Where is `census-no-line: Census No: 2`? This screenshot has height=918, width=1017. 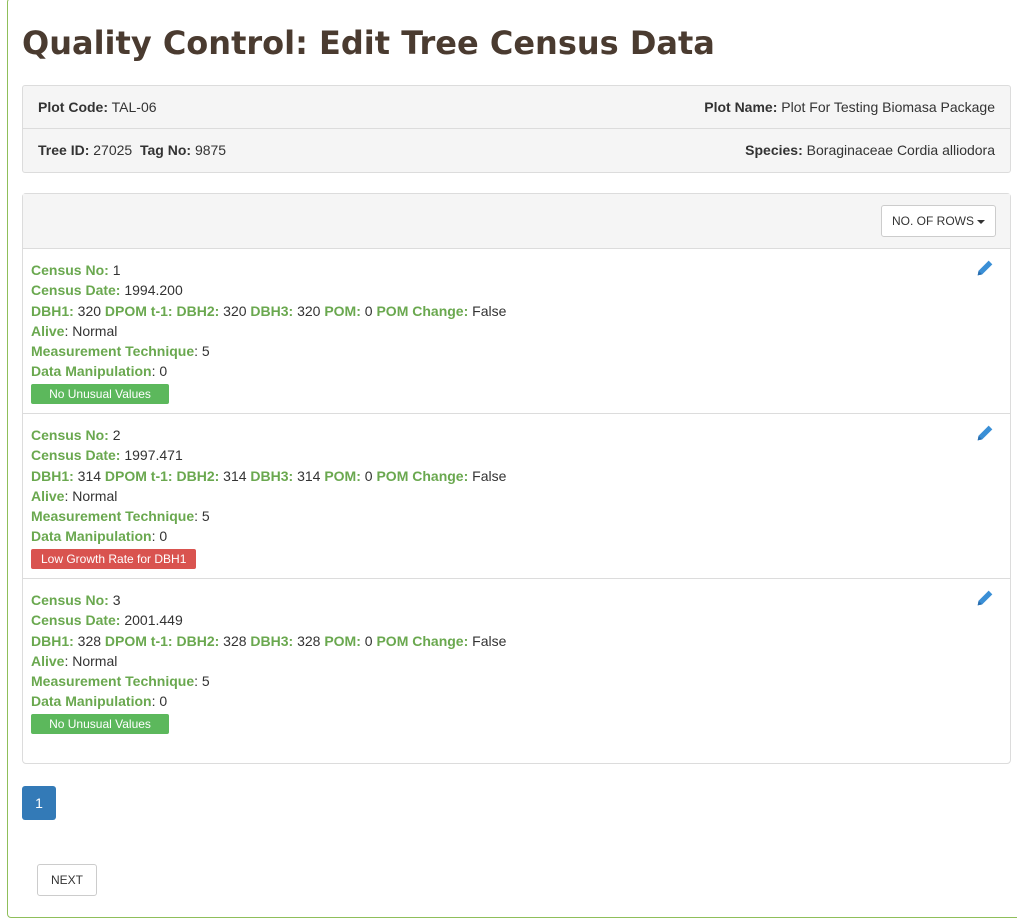 census-no-line: Census No: 2 is located at coordinates (516, 435).